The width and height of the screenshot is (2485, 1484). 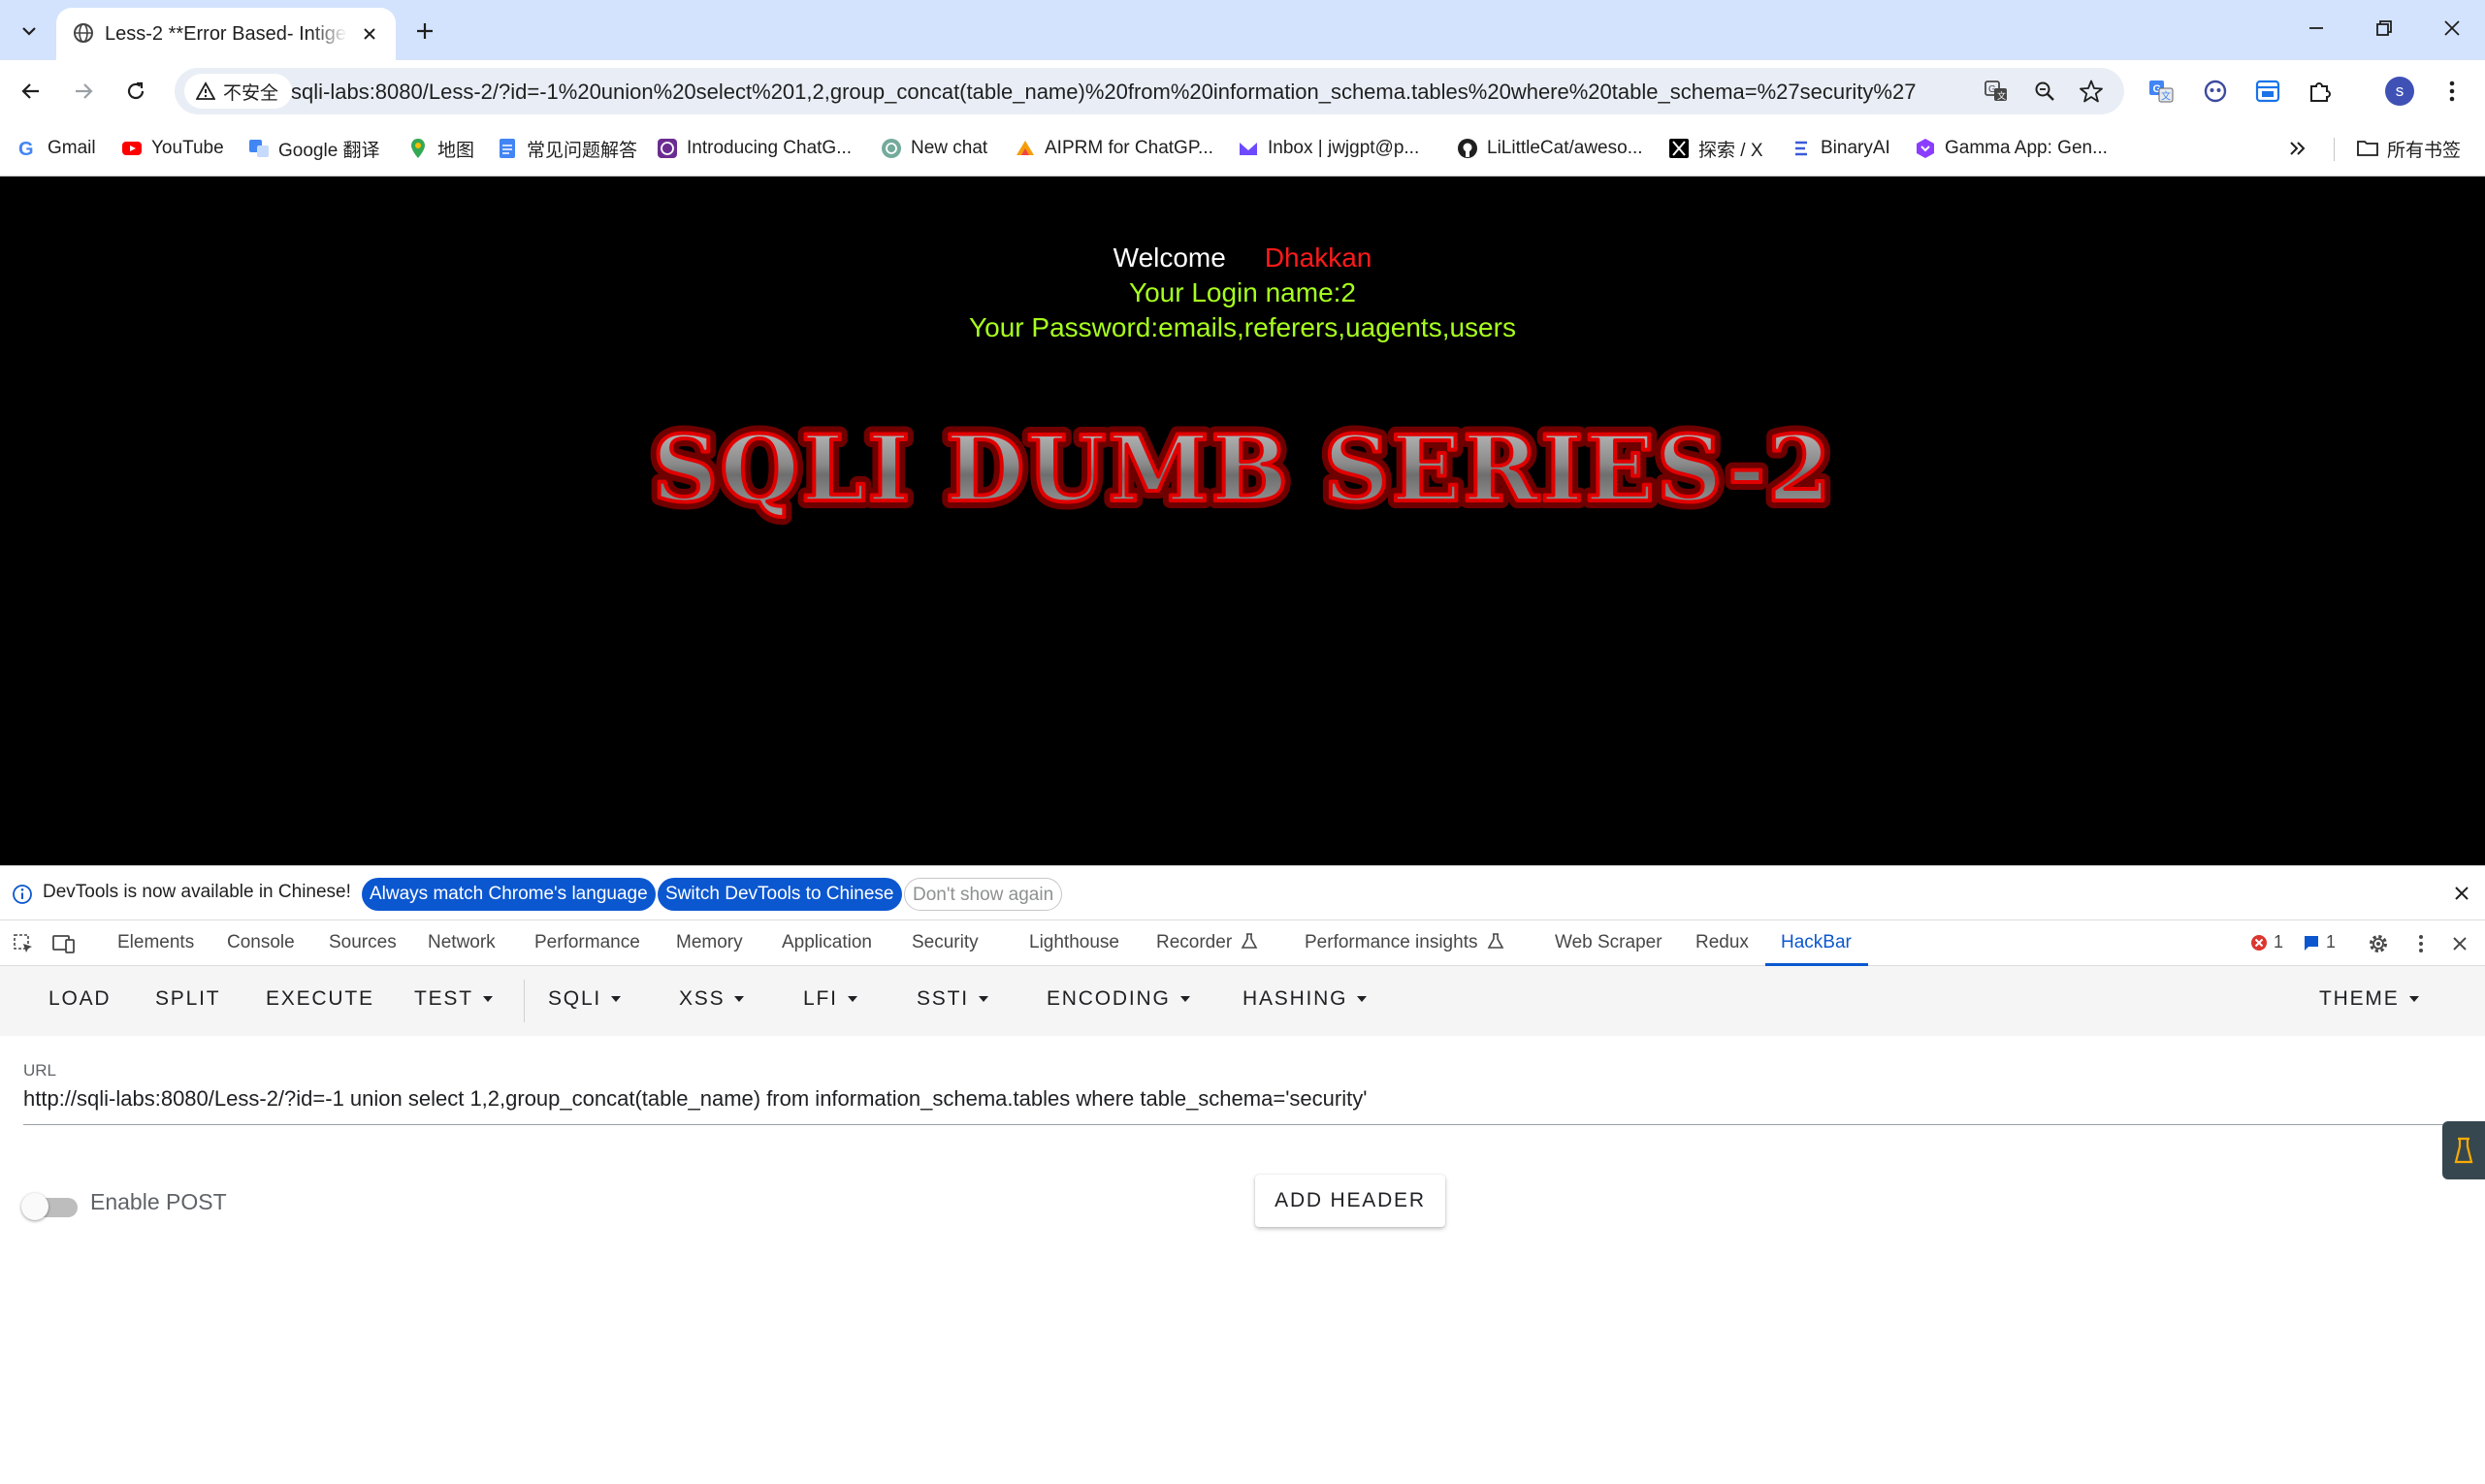 I want to click on zoom-icon, so click(x=2044, y=91).